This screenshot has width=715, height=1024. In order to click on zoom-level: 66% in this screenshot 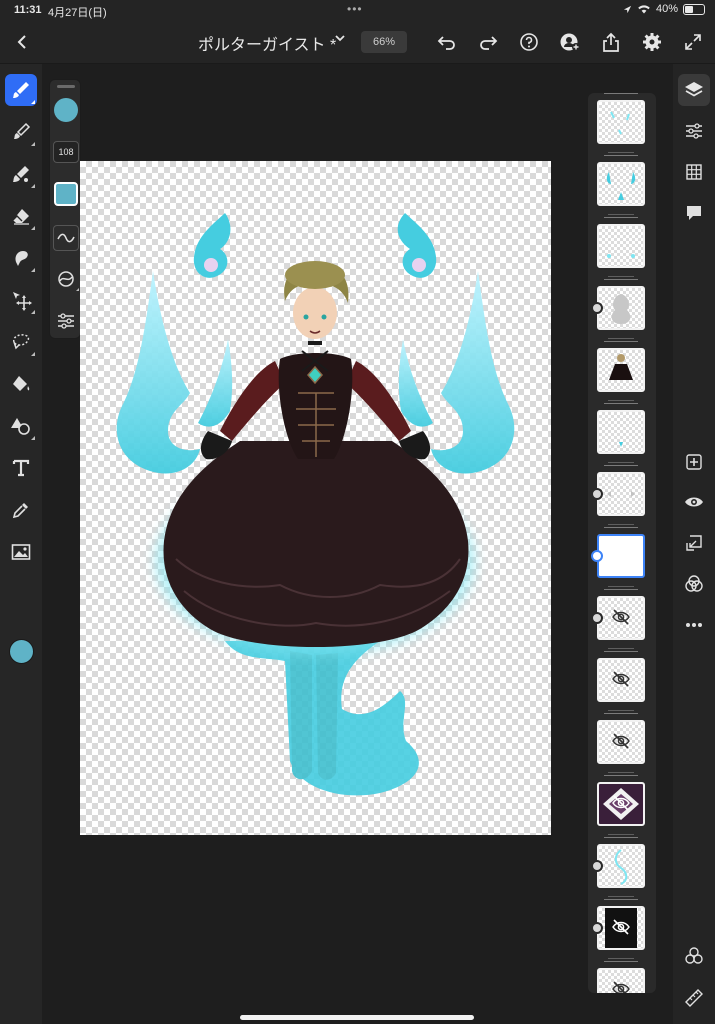, I will do `click(384, 42)`.